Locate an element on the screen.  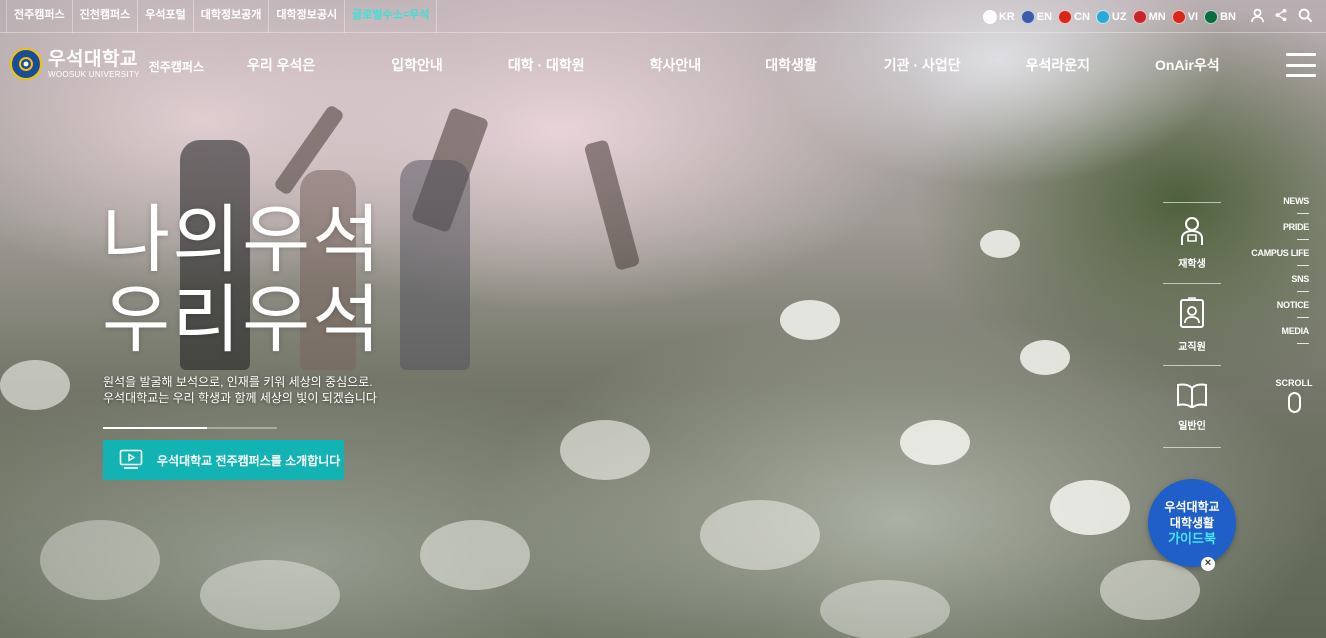
language-code: KR is located at coordinates (1006, 16).